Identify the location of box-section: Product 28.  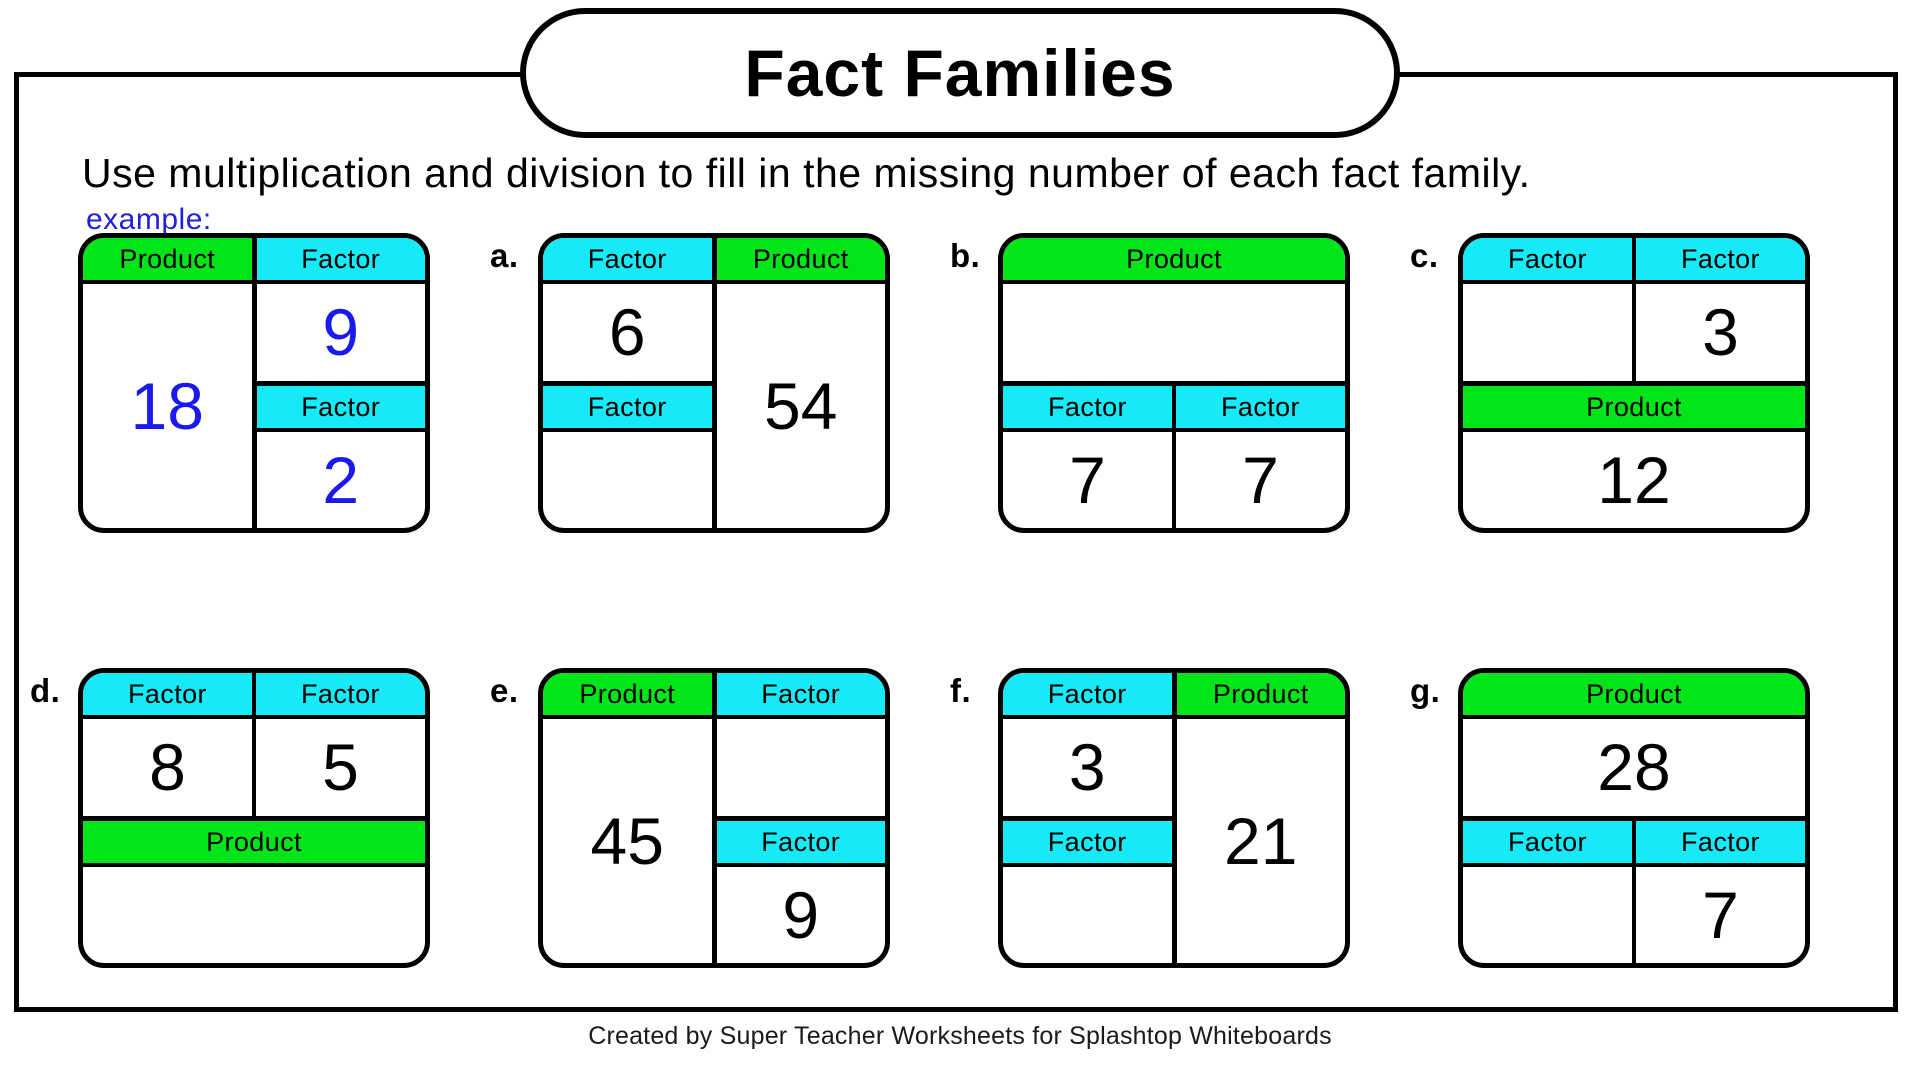
(1634, 747).